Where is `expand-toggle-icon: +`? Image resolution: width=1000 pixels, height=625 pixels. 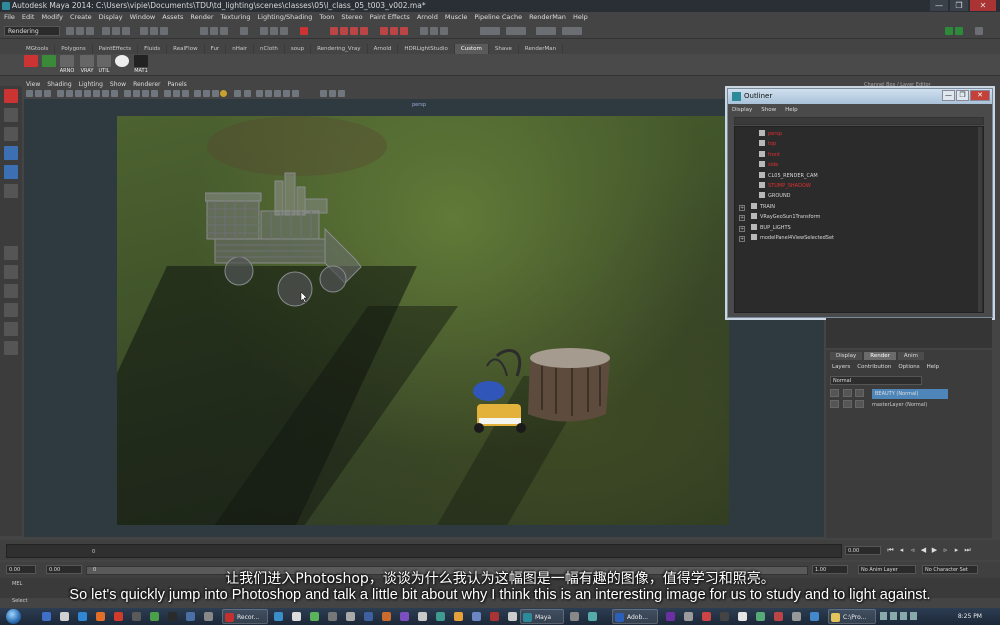 expand-toggle-icon: + is located at coordinates (742, 218).